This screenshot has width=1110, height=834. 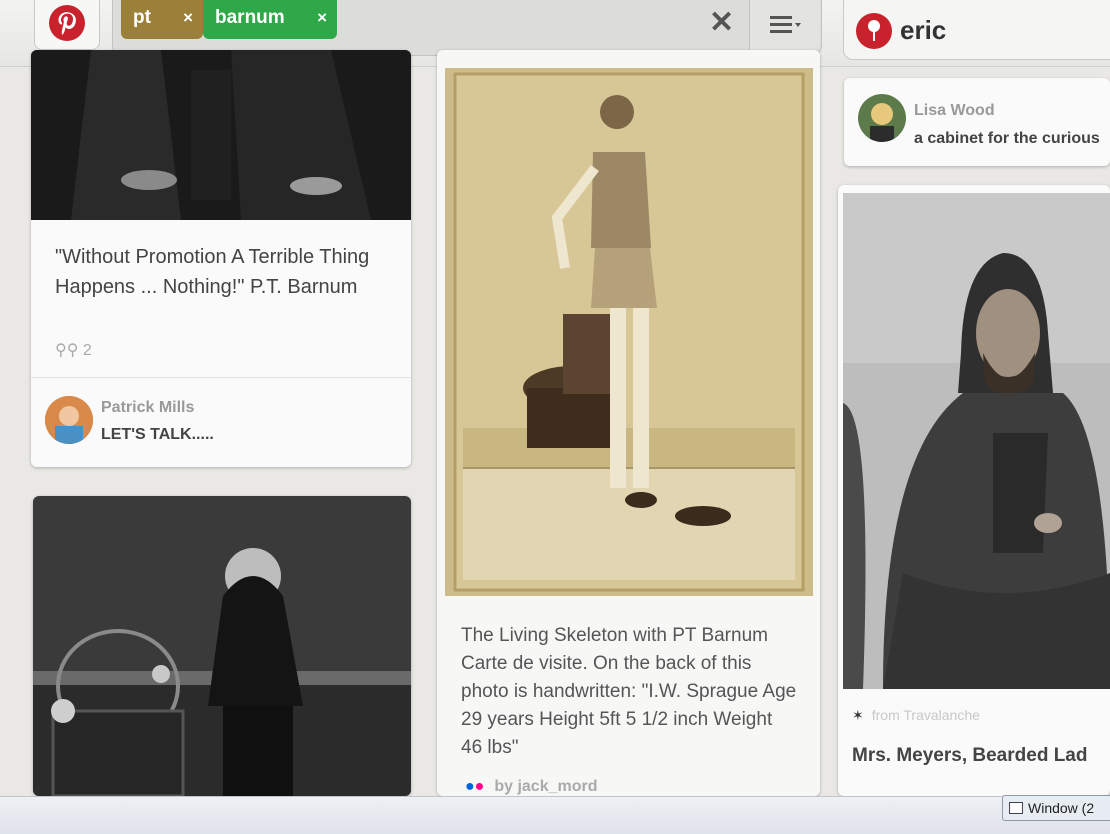 What do you see at coordinates (467, 28) in the screenshot?
I see `search-box: pt × barnum × ✕` at bounding box center [467, 28].